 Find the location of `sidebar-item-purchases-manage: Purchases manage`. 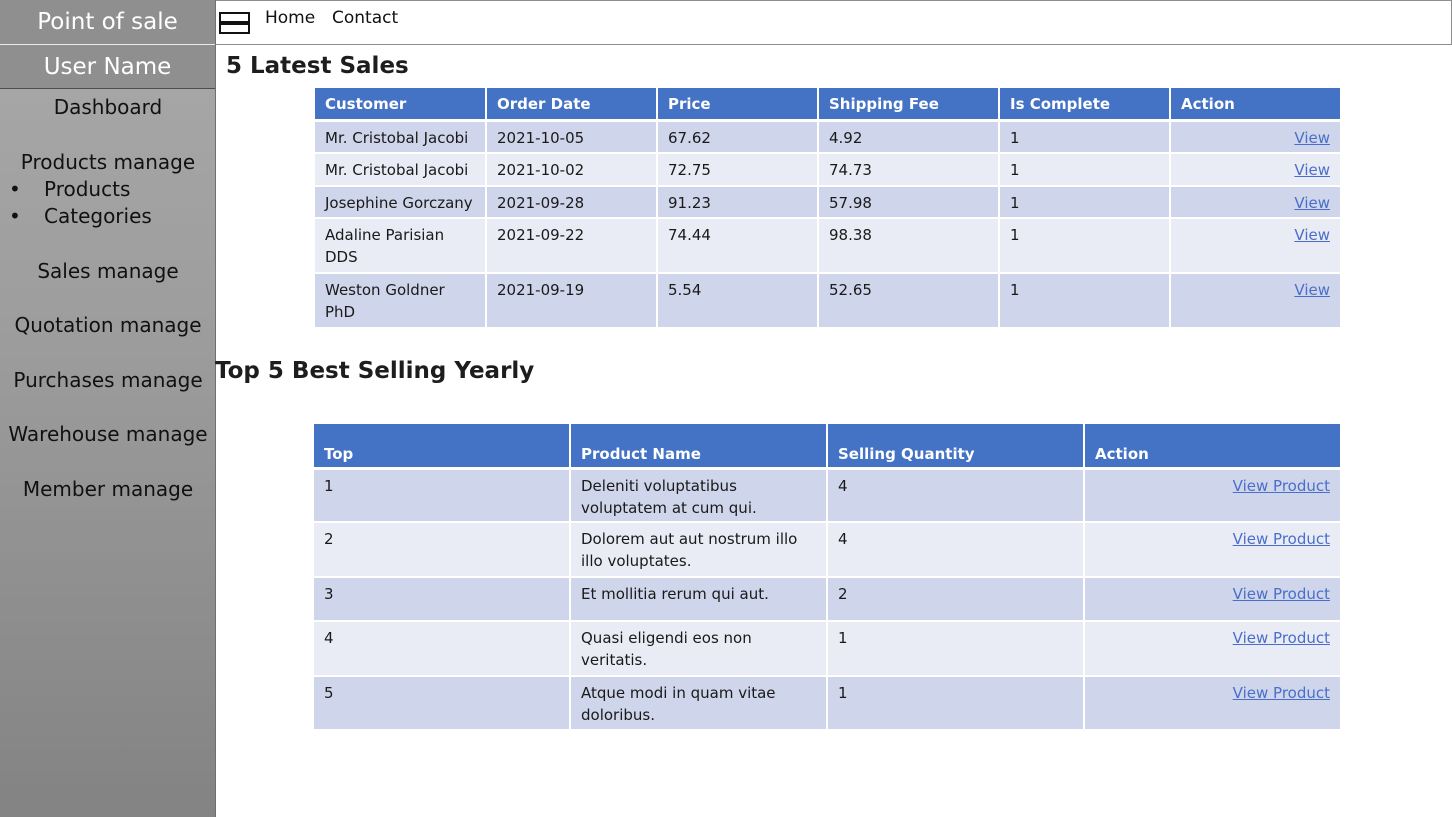

sidebar-item-purchases-manage: Purchases manage is located at coordinates (108, 380).